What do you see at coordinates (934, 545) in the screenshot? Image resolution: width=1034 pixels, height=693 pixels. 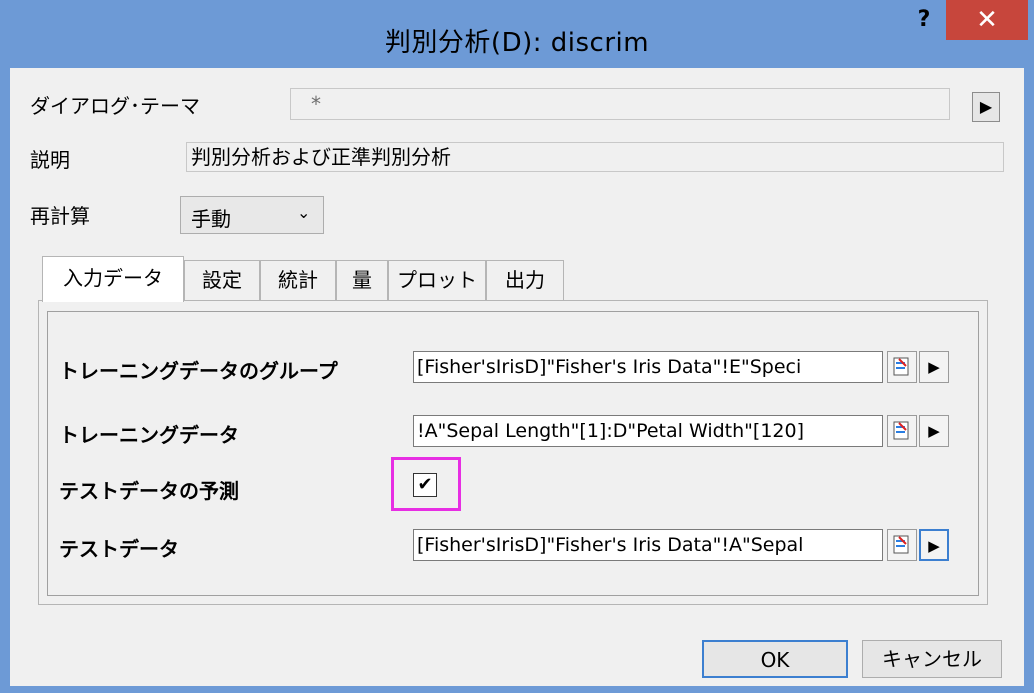 I see `test-data-arrow-button: ▶` at bounding box center [934, 545].